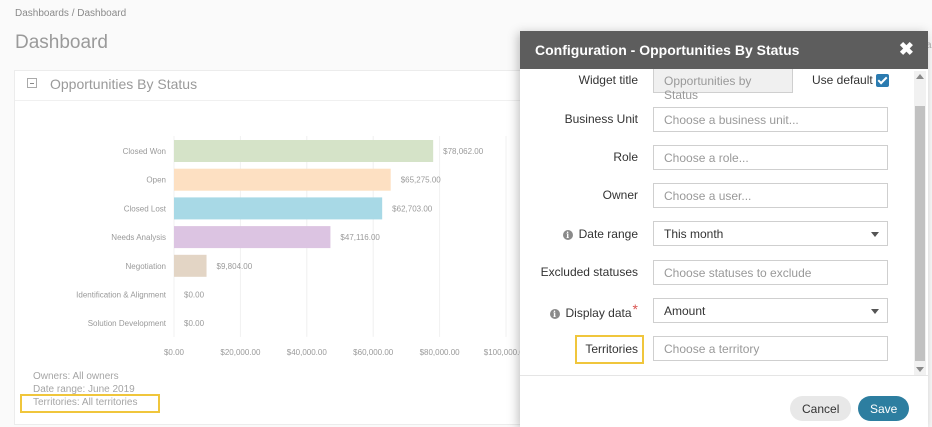  What do you see at coordinates (920, 369) in the screenshot?
I see `scroll-down-arrow-icon` at bounding box center [920, 369].